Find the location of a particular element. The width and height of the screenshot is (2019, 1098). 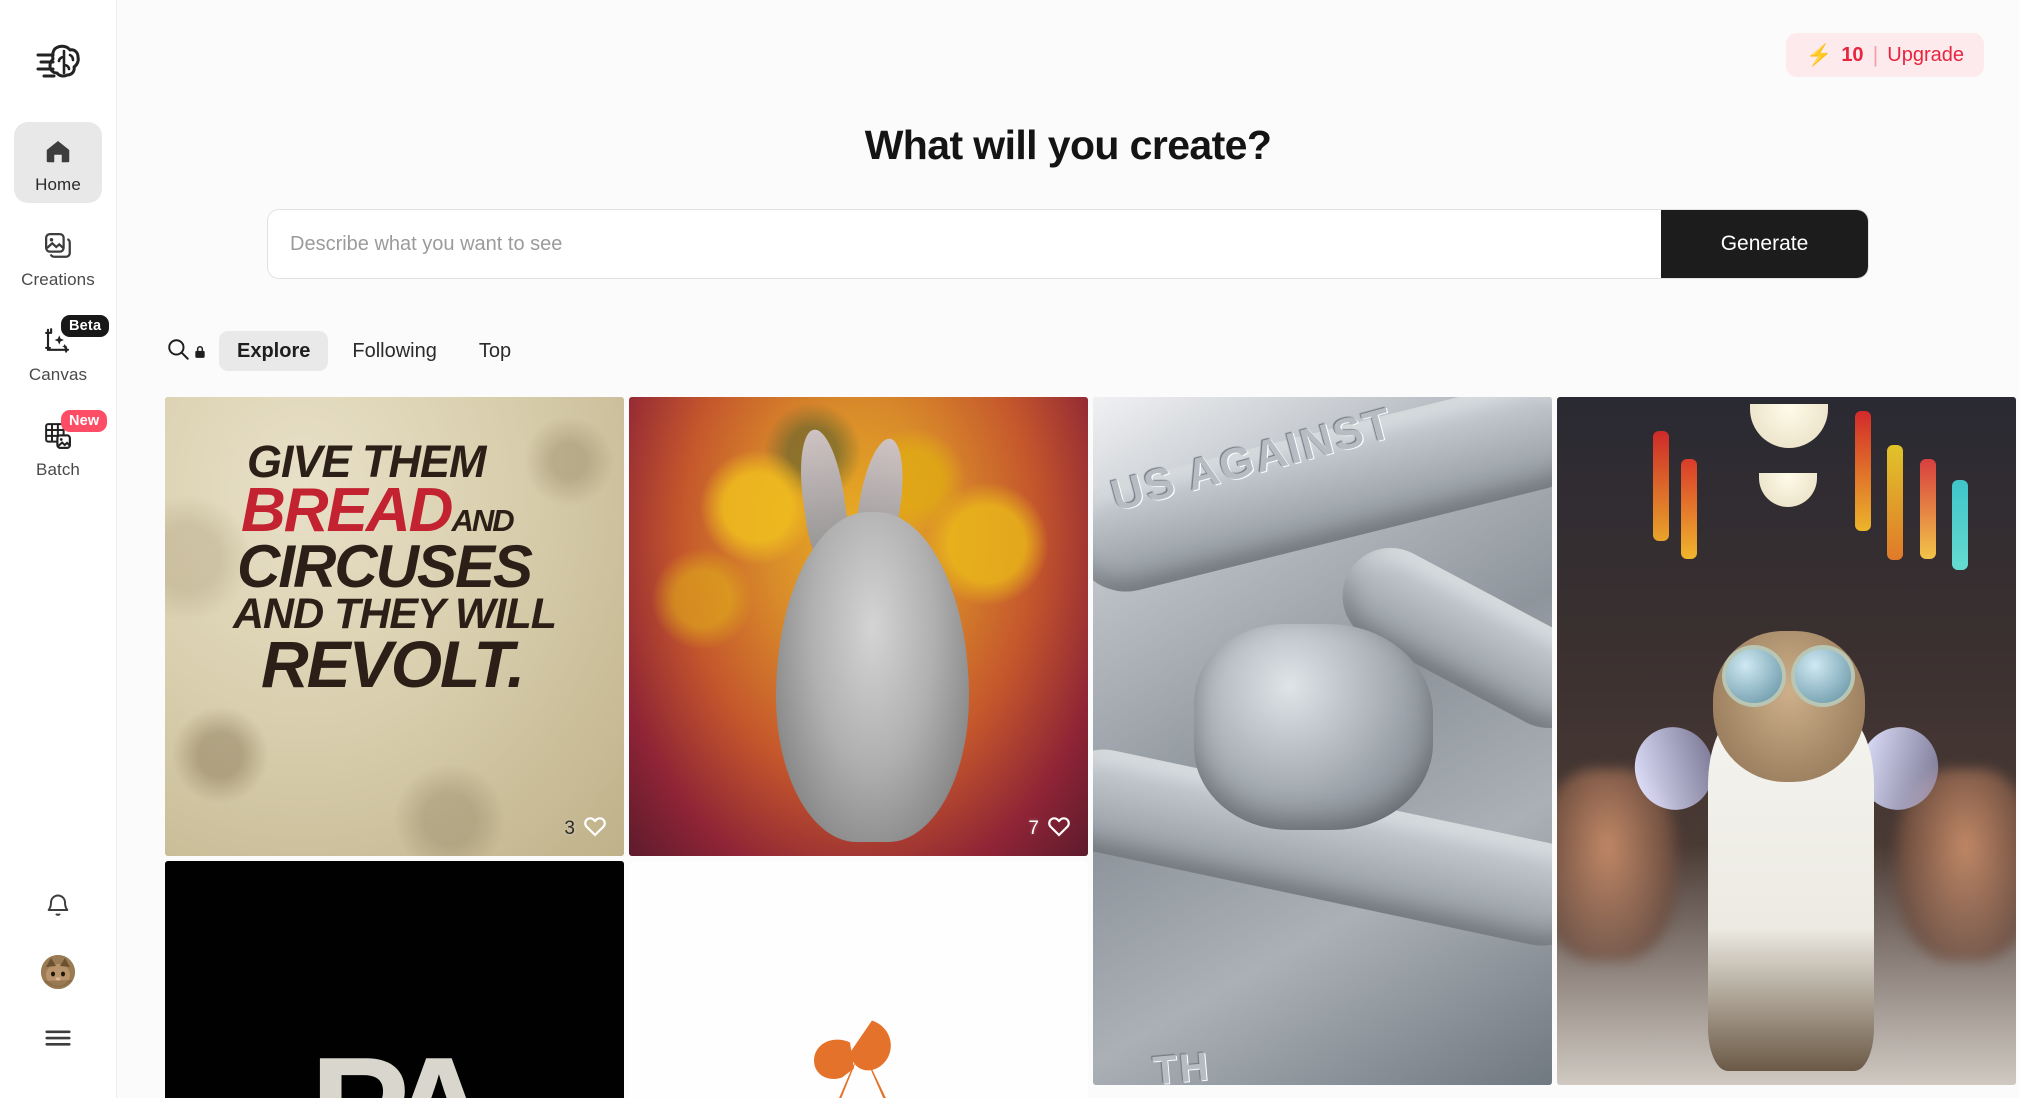

monogram-text: PA is located at coordinates (401, 1061).